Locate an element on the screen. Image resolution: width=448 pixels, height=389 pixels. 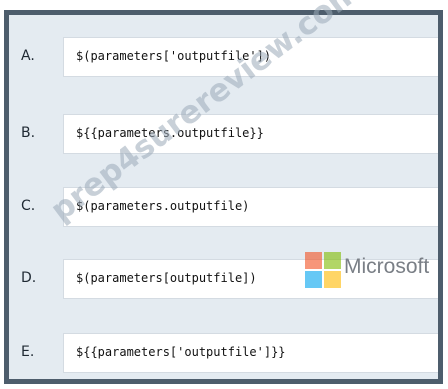
option-a: A. $(parameters['outputfile']) is located at coordinates (223, 57).